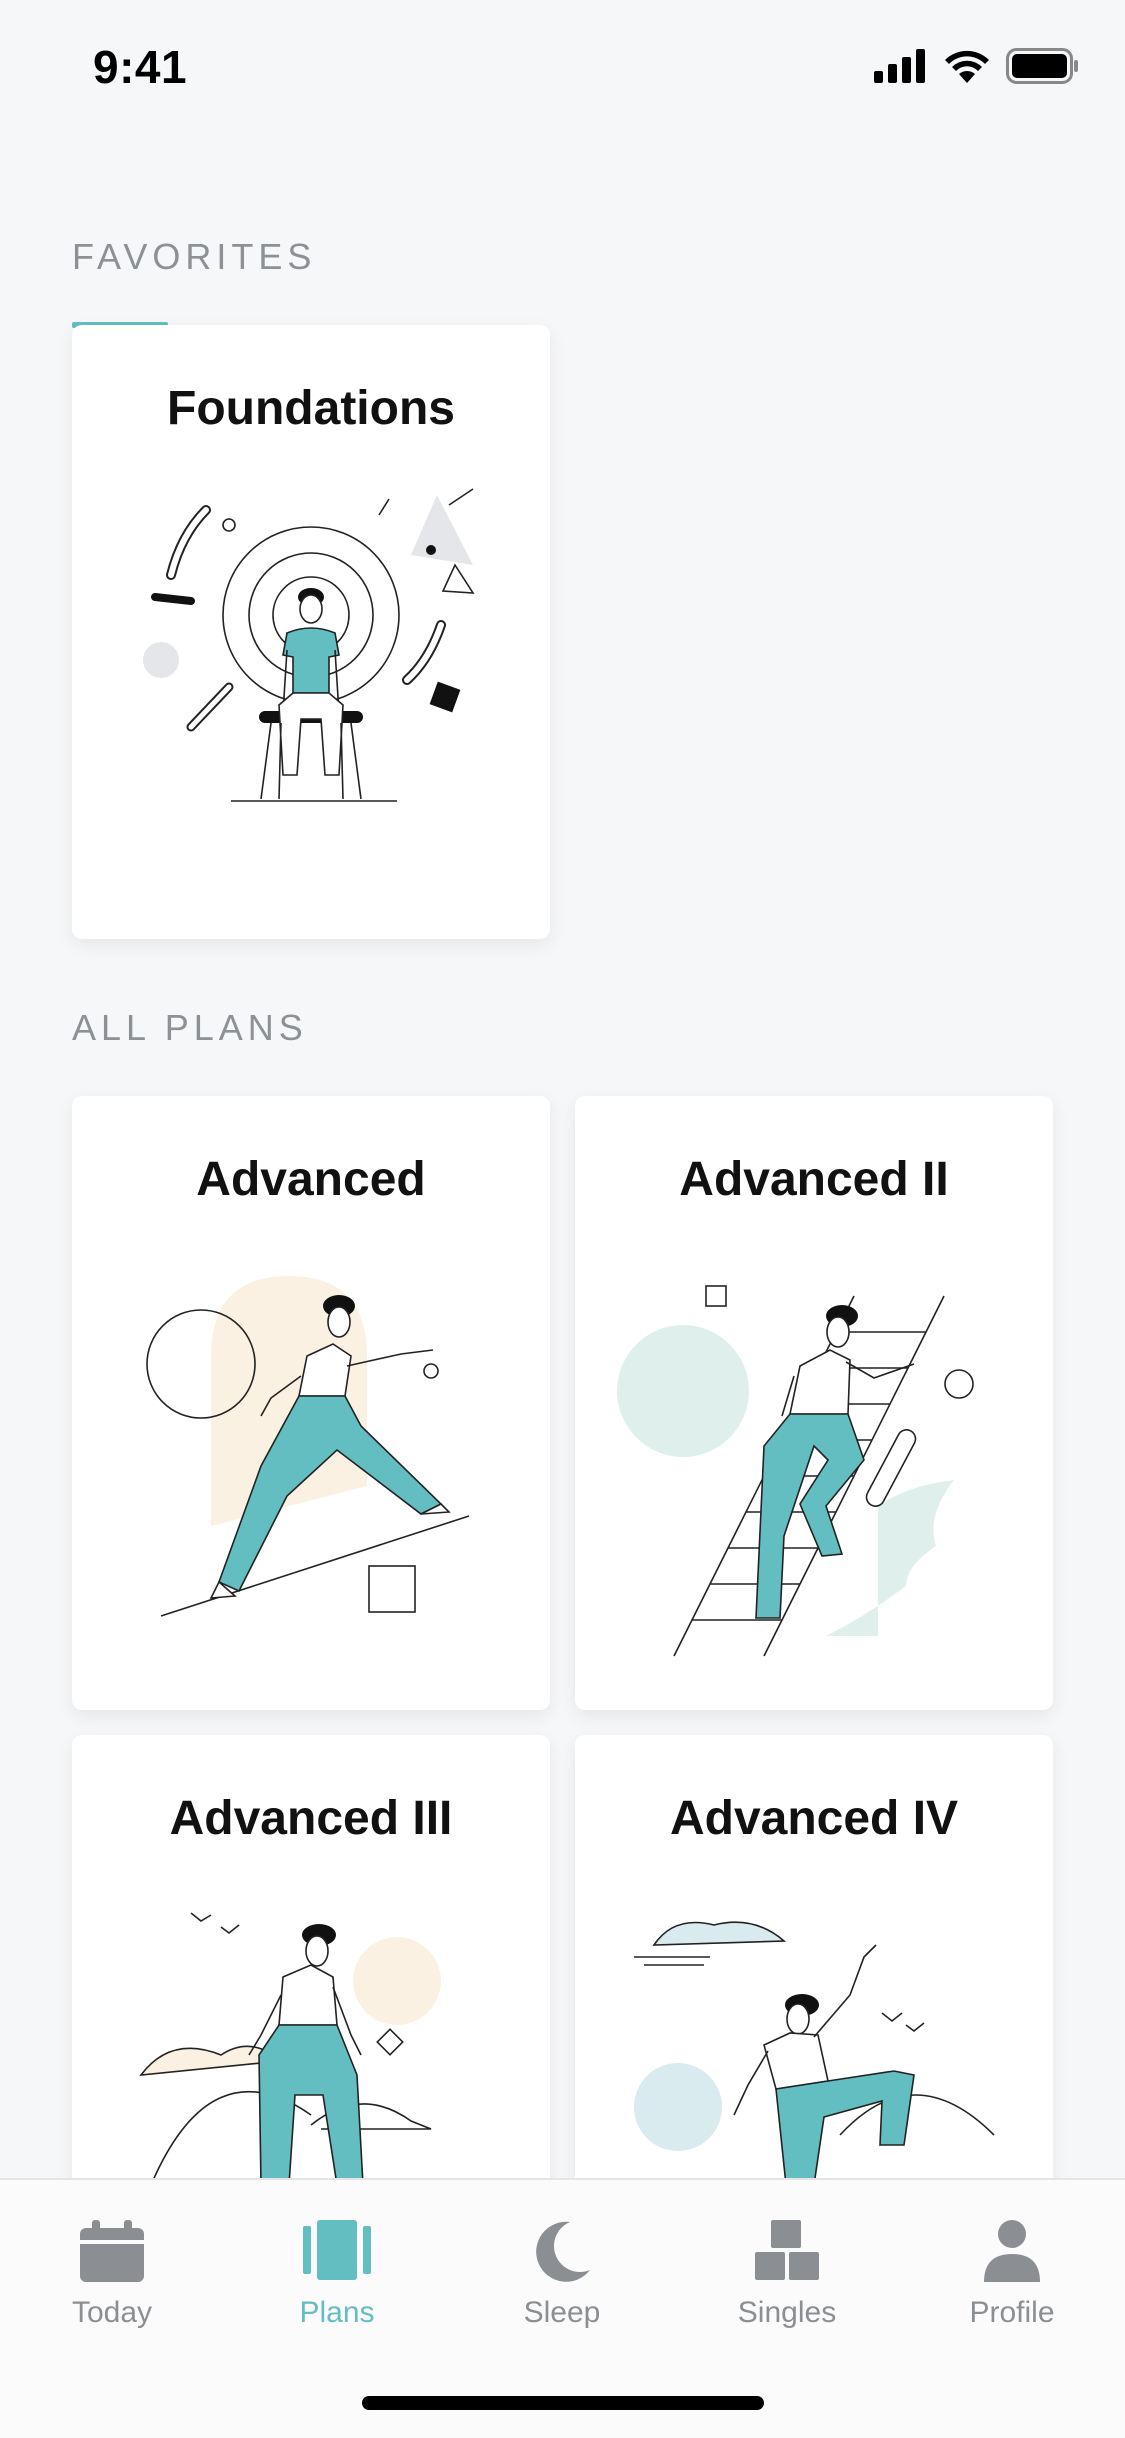  I want to click on calendar-icon, so click(112, 2251).